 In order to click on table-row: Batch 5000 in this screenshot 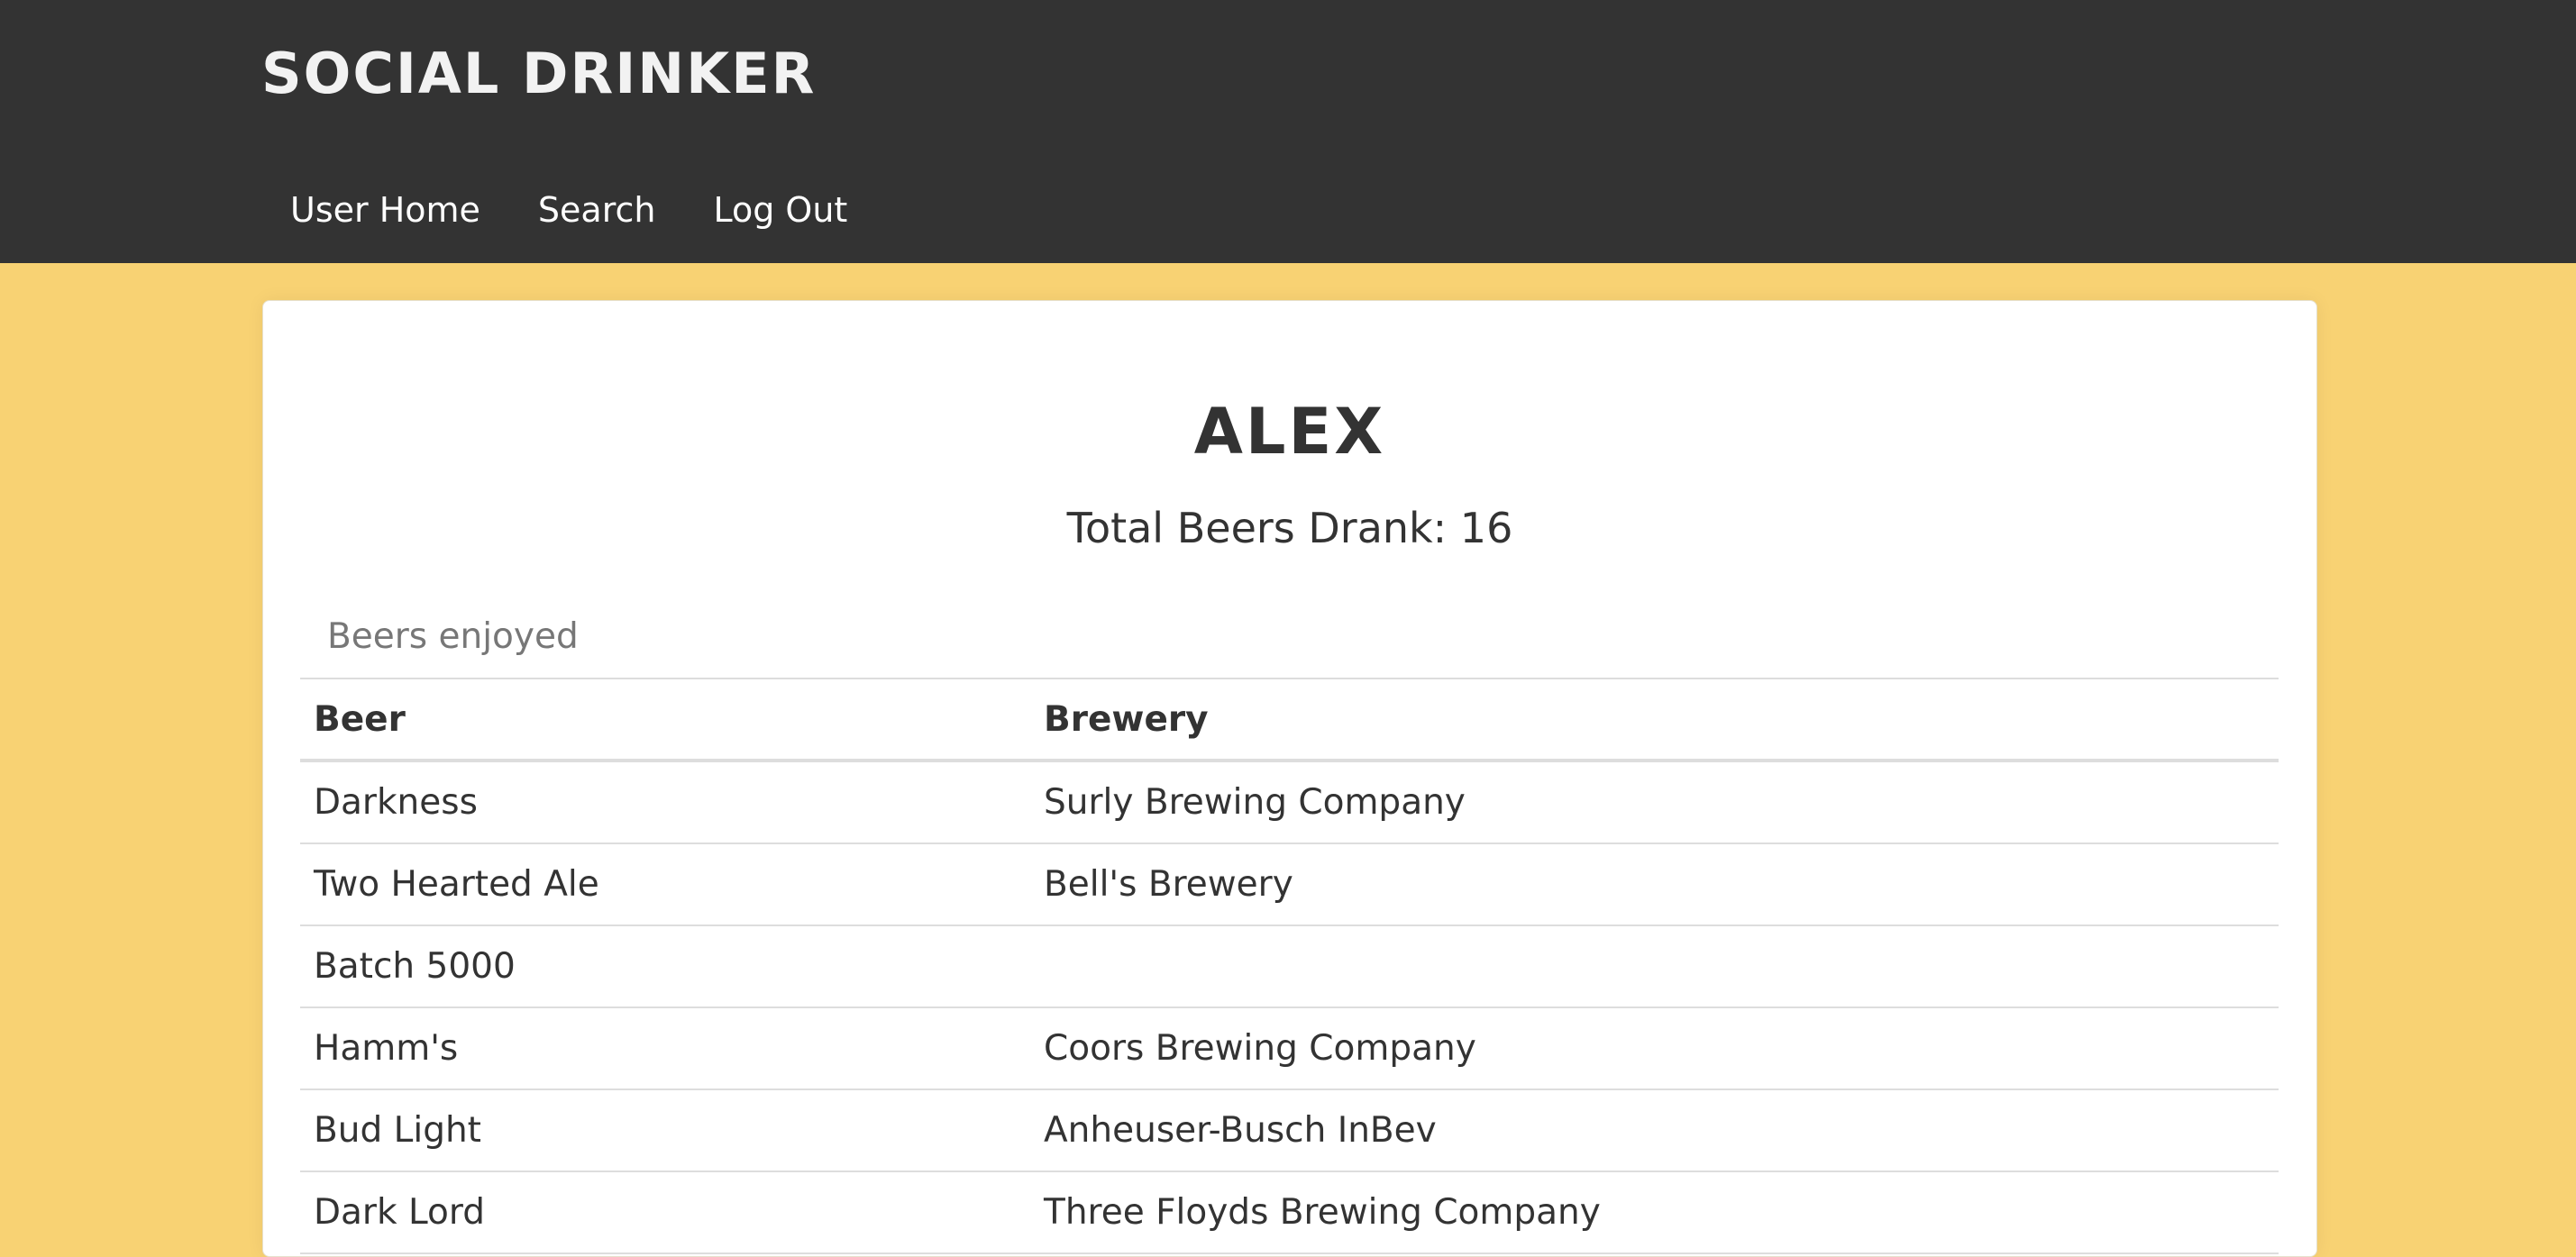, I will do `click(1289, 967)`.